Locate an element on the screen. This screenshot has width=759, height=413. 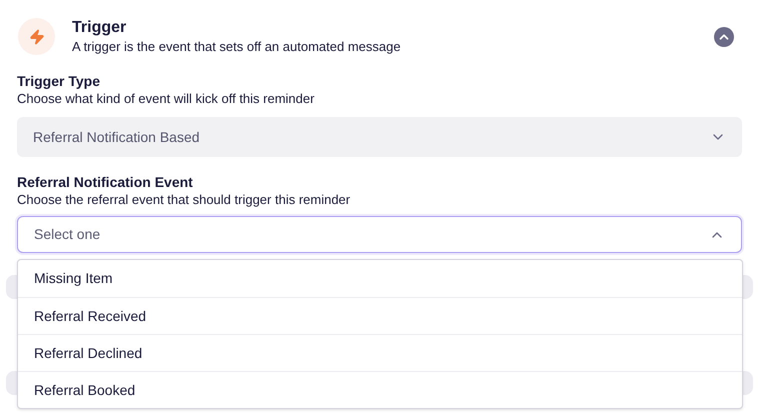
section-title: Trigger is located at coordinates (100, 28).